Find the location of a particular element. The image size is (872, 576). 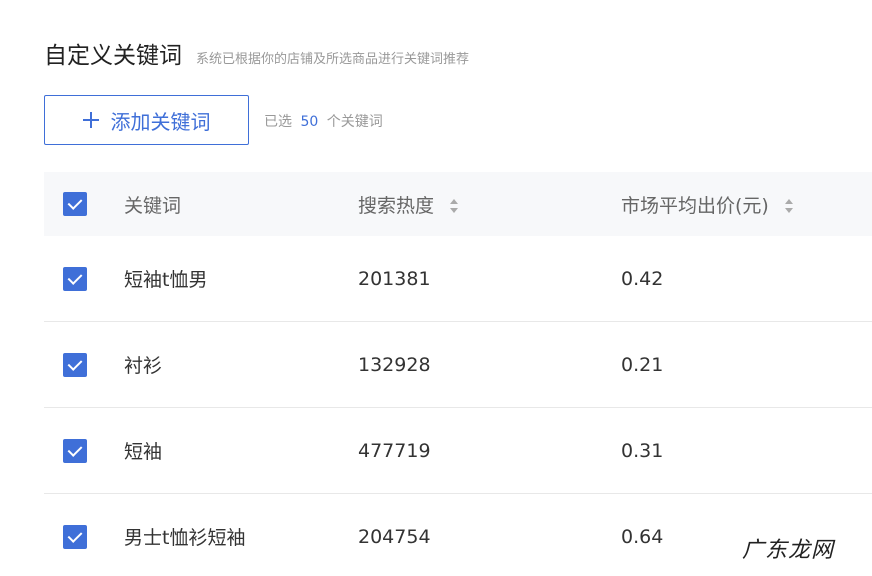

header-check-cell is located at coordinates (84, 204).